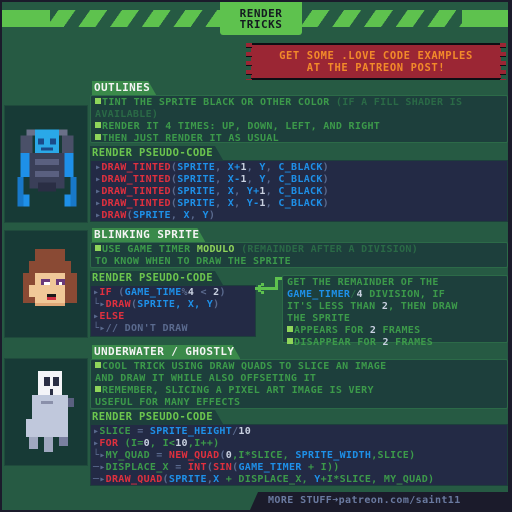 This screenshot has width=512, height=512. I want to click on blinking-code-line-1: ▸IF (GAME_TIME%4 < 2), so click(159, 292).